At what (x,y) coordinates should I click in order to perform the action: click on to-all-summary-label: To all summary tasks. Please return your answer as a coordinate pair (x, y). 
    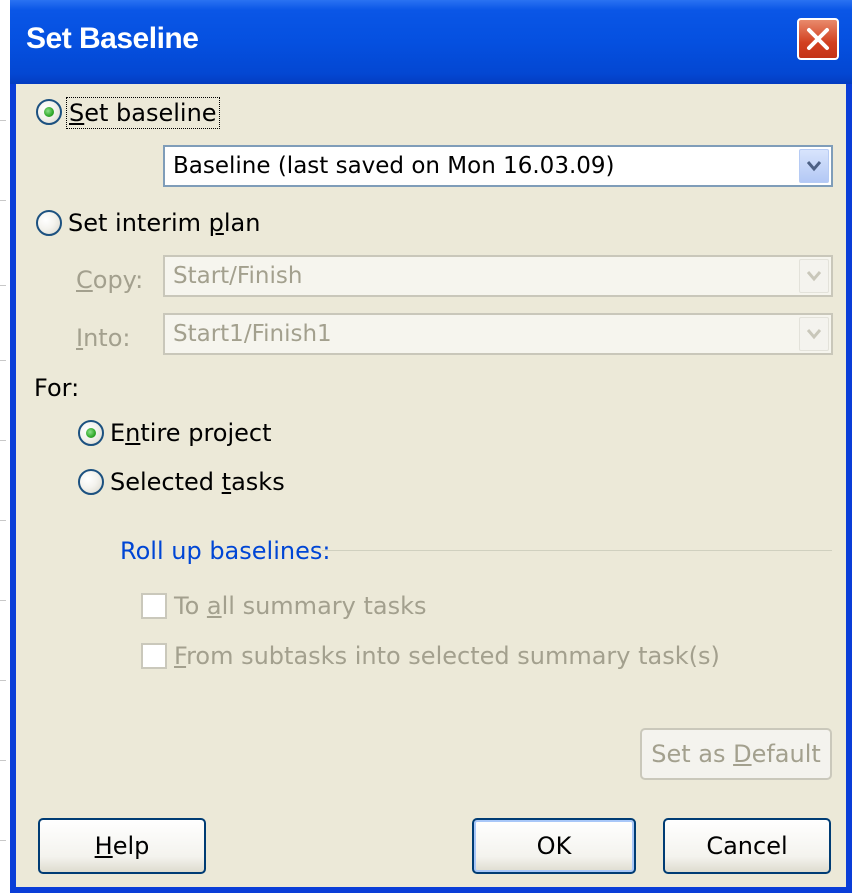
    Looking at the image, I should click on (300, 606).